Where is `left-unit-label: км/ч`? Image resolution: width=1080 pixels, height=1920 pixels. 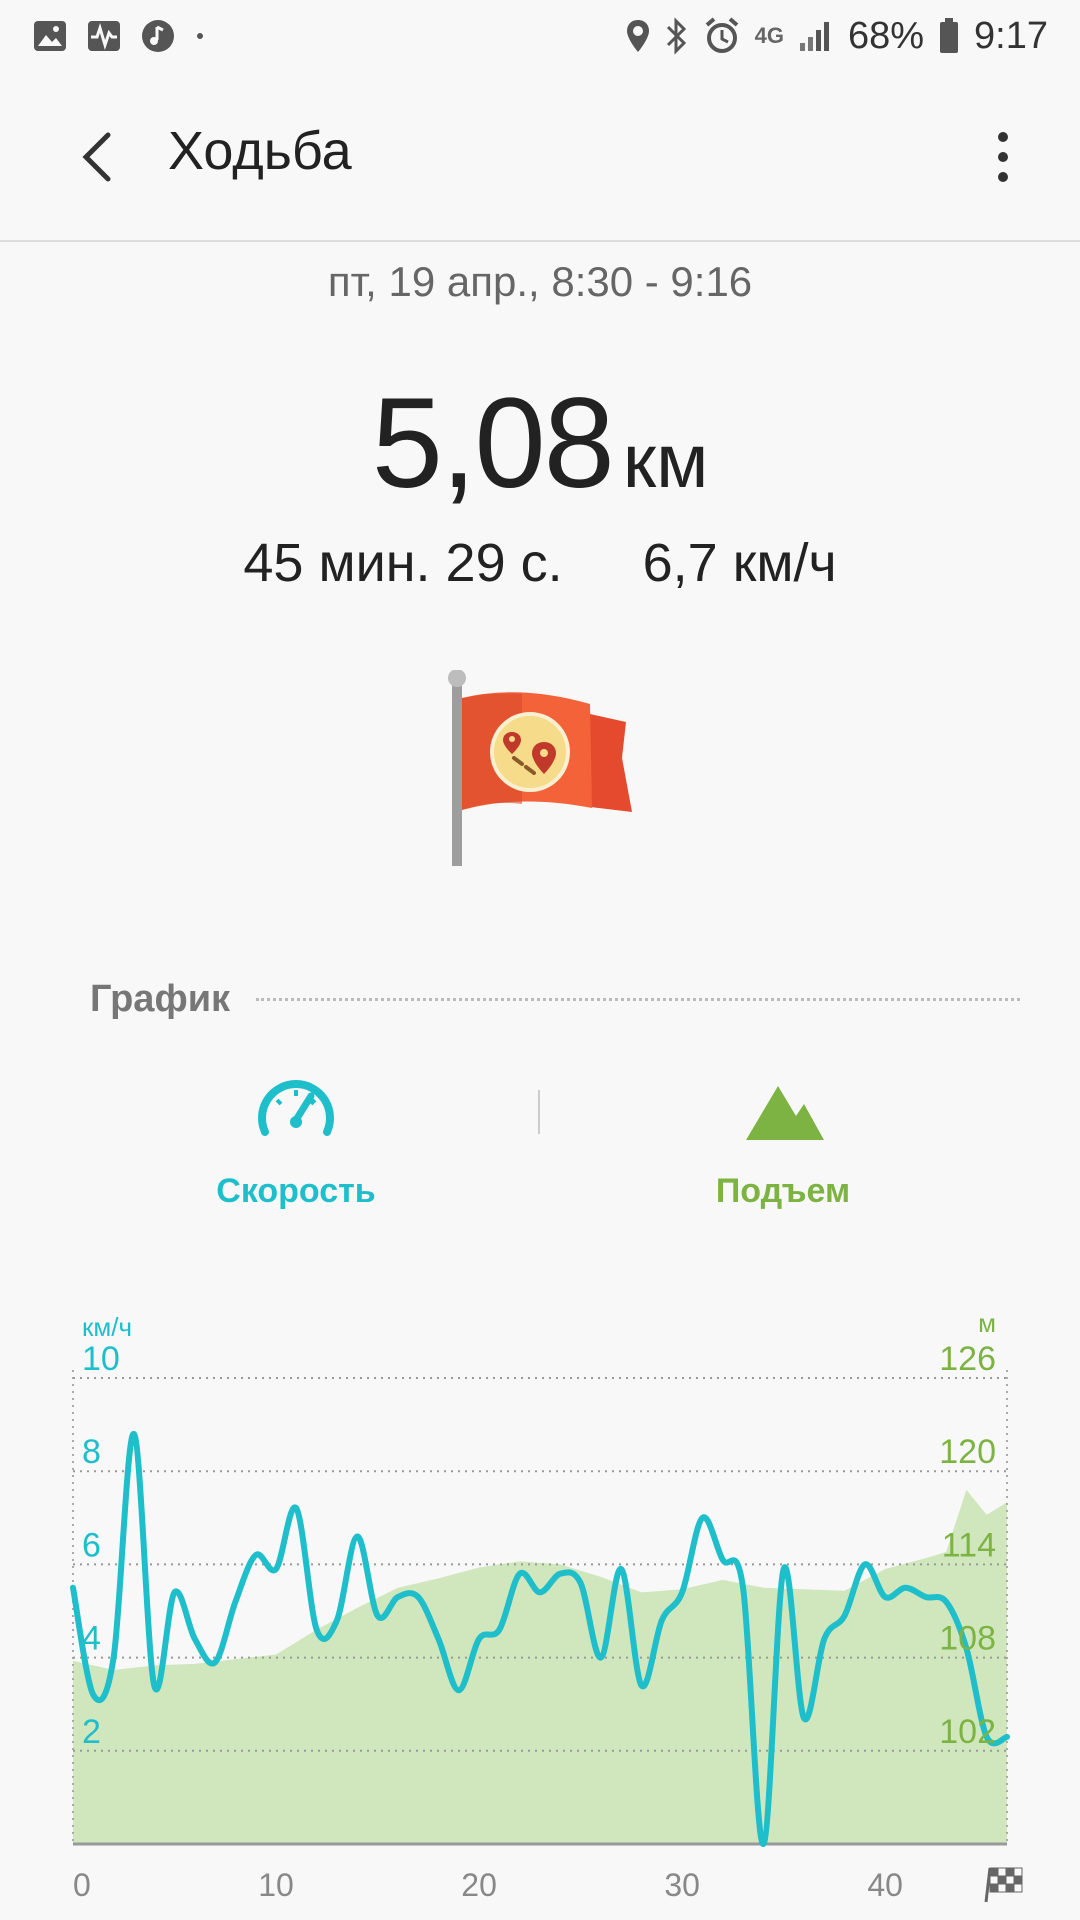 left-unit-label: км/ч is located at coordinates (107, 1327).